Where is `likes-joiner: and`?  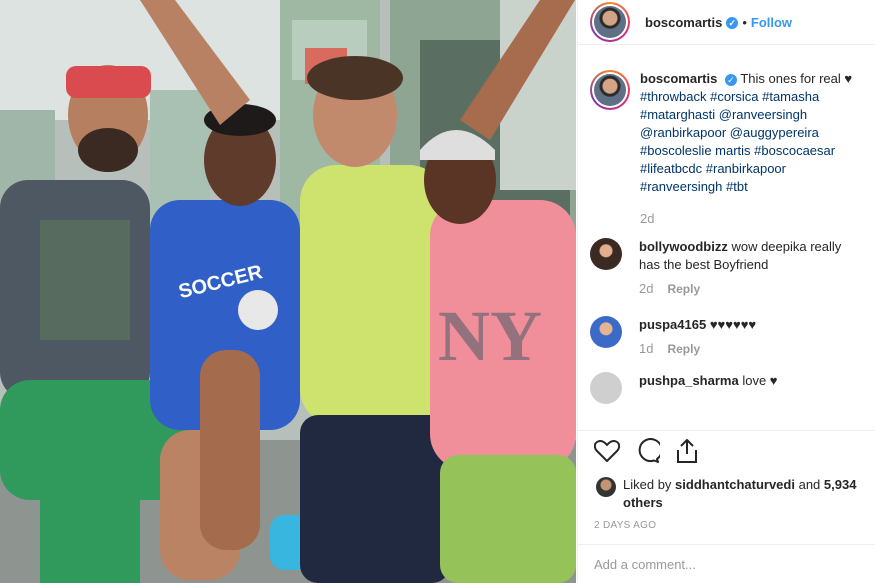
likes-joiner: and is located at coordinates (809, 484).